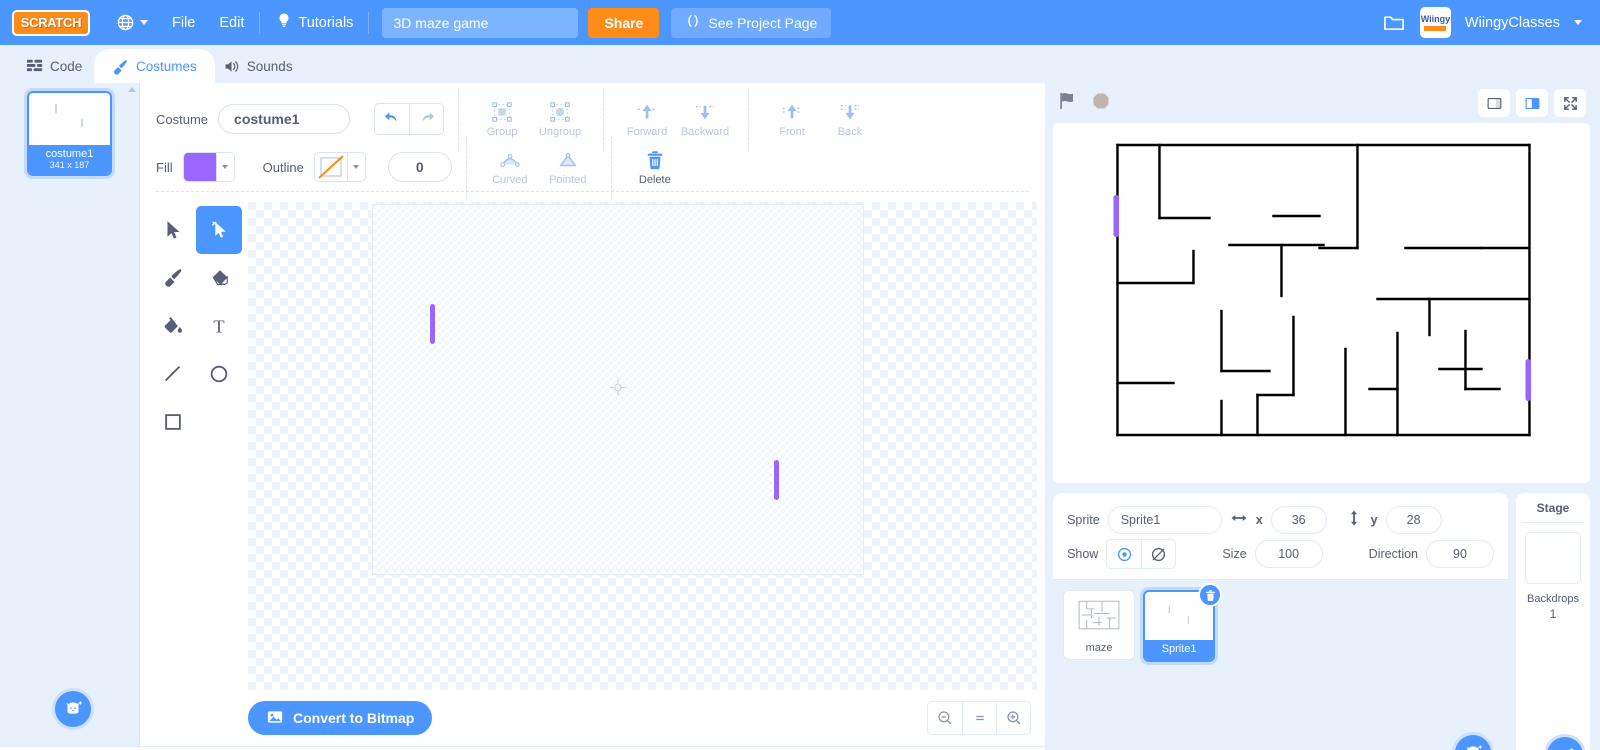 The width and height of the screenshot is (1600, 750). What do you see at coordinates (419, 167) in the screenshot?
I see `outline-width-input: 0` at bounding box center [419, 167].